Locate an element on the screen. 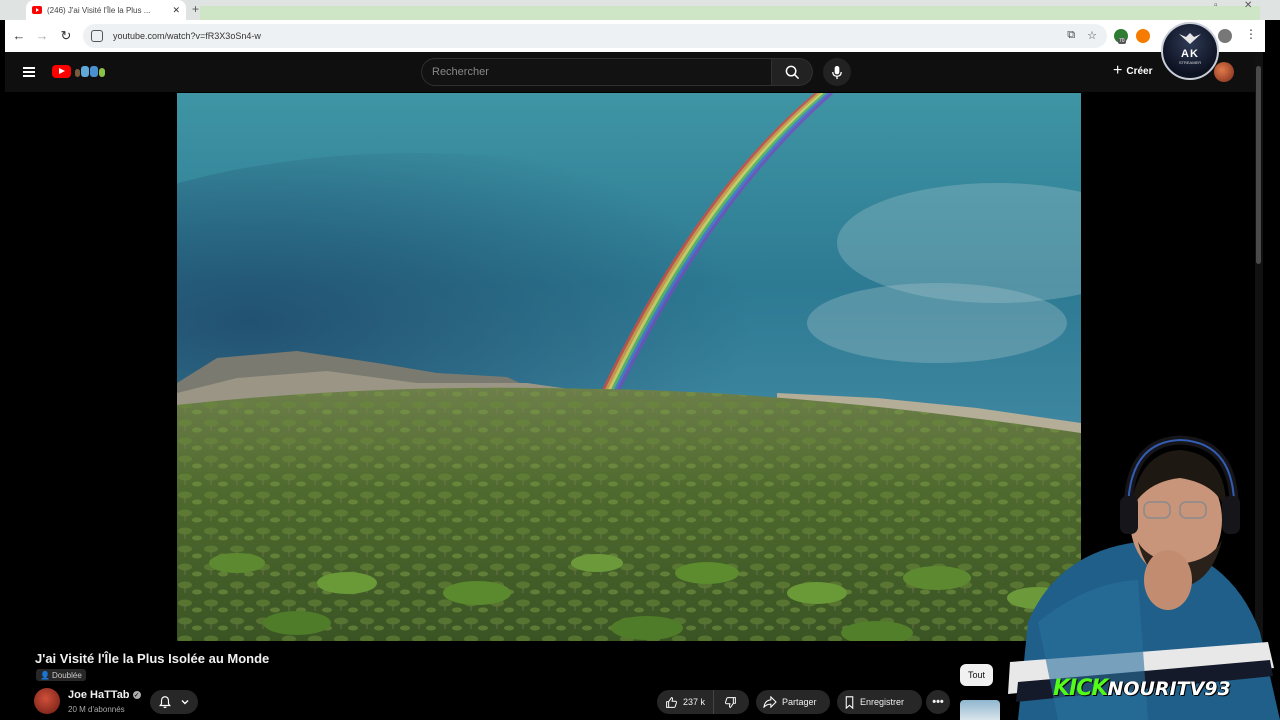  profile-icon is located at coordinates (1225, 36).